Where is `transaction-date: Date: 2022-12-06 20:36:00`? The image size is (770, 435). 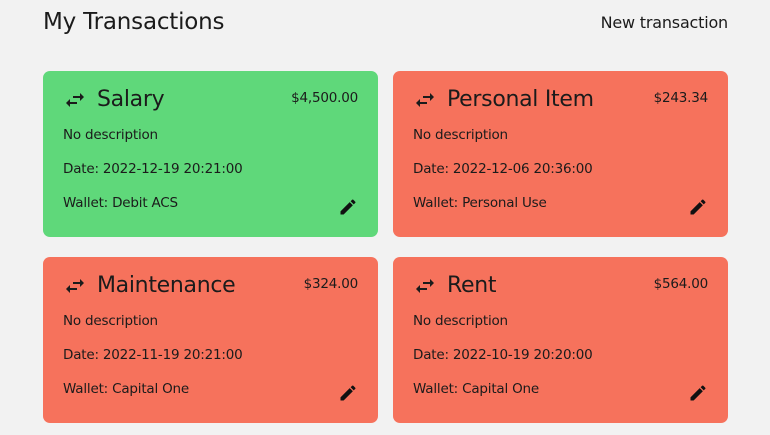 transaction-date: Date: 2022-12-06 20:36:00 is located at coordinates (503, 169).